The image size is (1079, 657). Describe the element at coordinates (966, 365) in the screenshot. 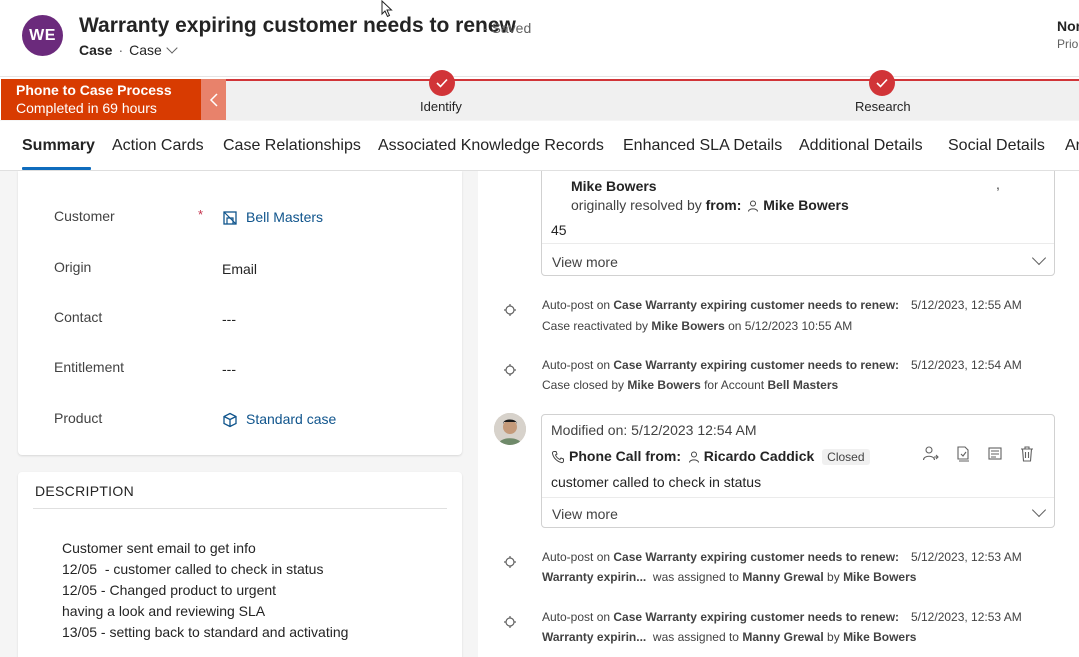

I see `post-timestamp: 5/12/2023, 12:54 AM` at that location.